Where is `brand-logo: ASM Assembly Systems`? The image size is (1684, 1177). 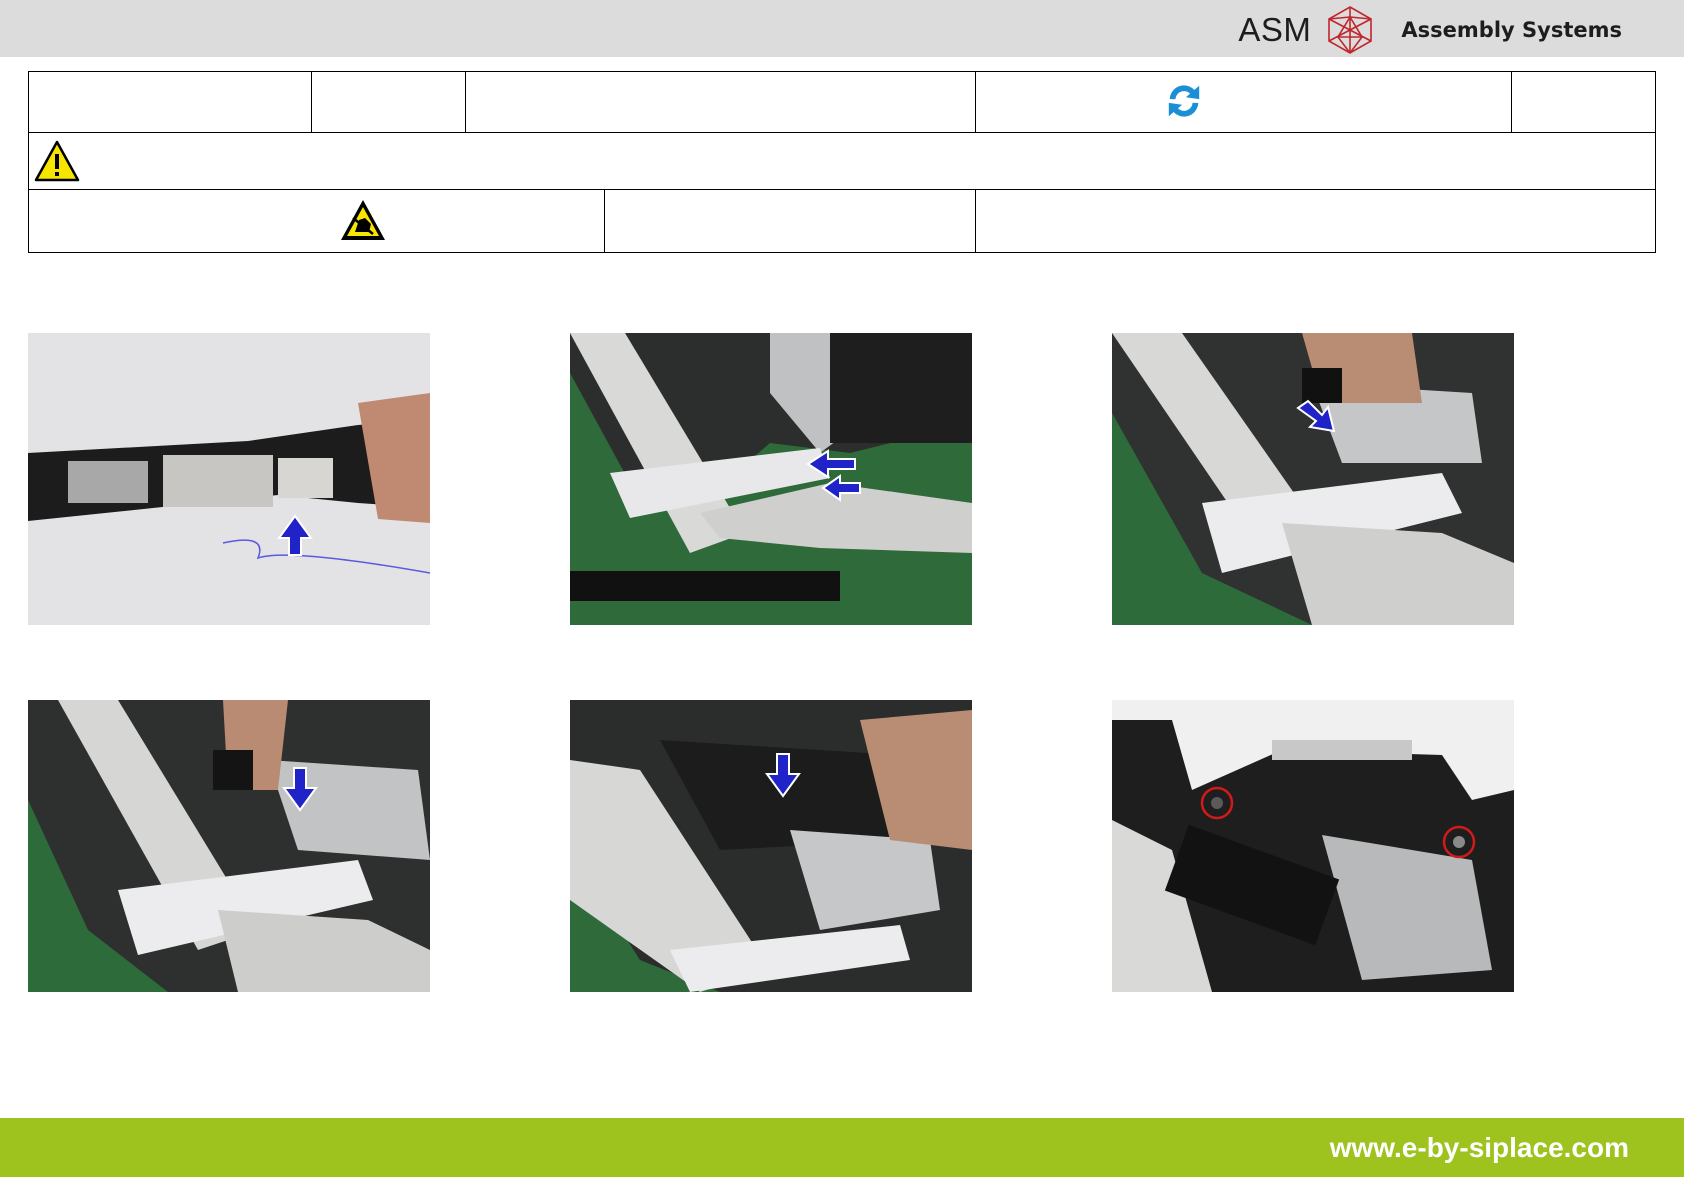 brand-logo: ASM Assembly Systems is located at coordinates (1430, 30).